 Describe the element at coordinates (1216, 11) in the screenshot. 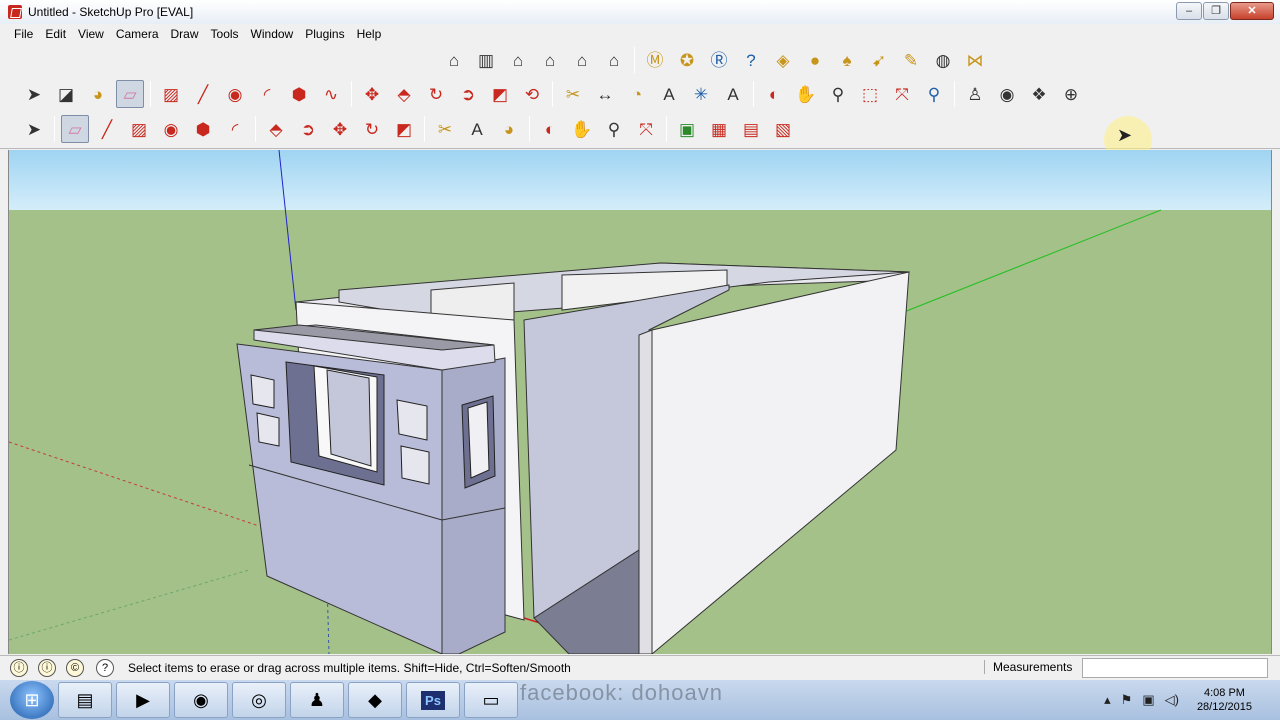

I see `maximize-button: ❐` at that location.